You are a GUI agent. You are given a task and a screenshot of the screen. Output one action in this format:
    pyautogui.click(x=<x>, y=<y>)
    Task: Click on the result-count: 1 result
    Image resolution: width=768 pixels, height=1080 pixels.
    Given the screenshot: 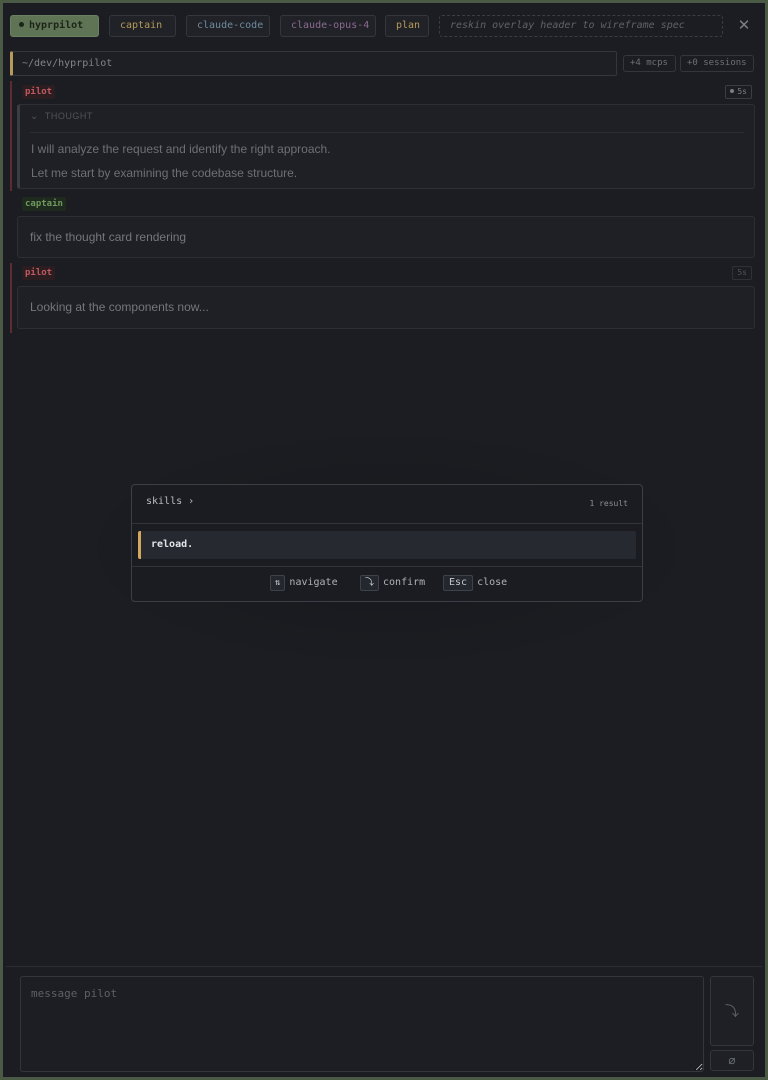 What is the action you would take?
    pyautogui.click(x=608, y=503)
    